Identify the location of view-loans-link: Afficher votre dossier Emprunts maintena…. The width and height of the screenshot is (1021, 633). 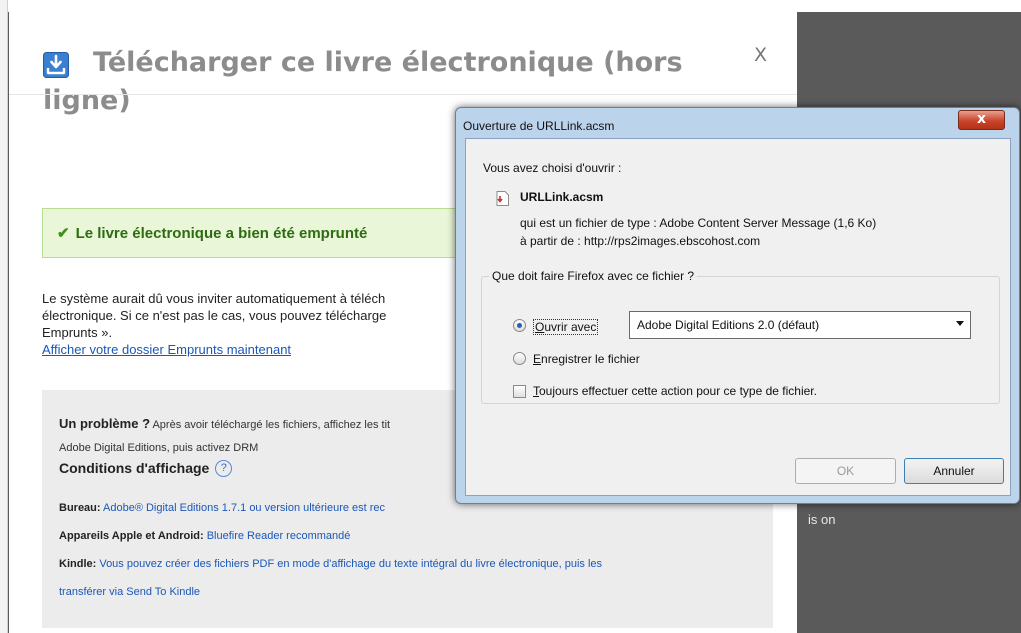
(166, 349).